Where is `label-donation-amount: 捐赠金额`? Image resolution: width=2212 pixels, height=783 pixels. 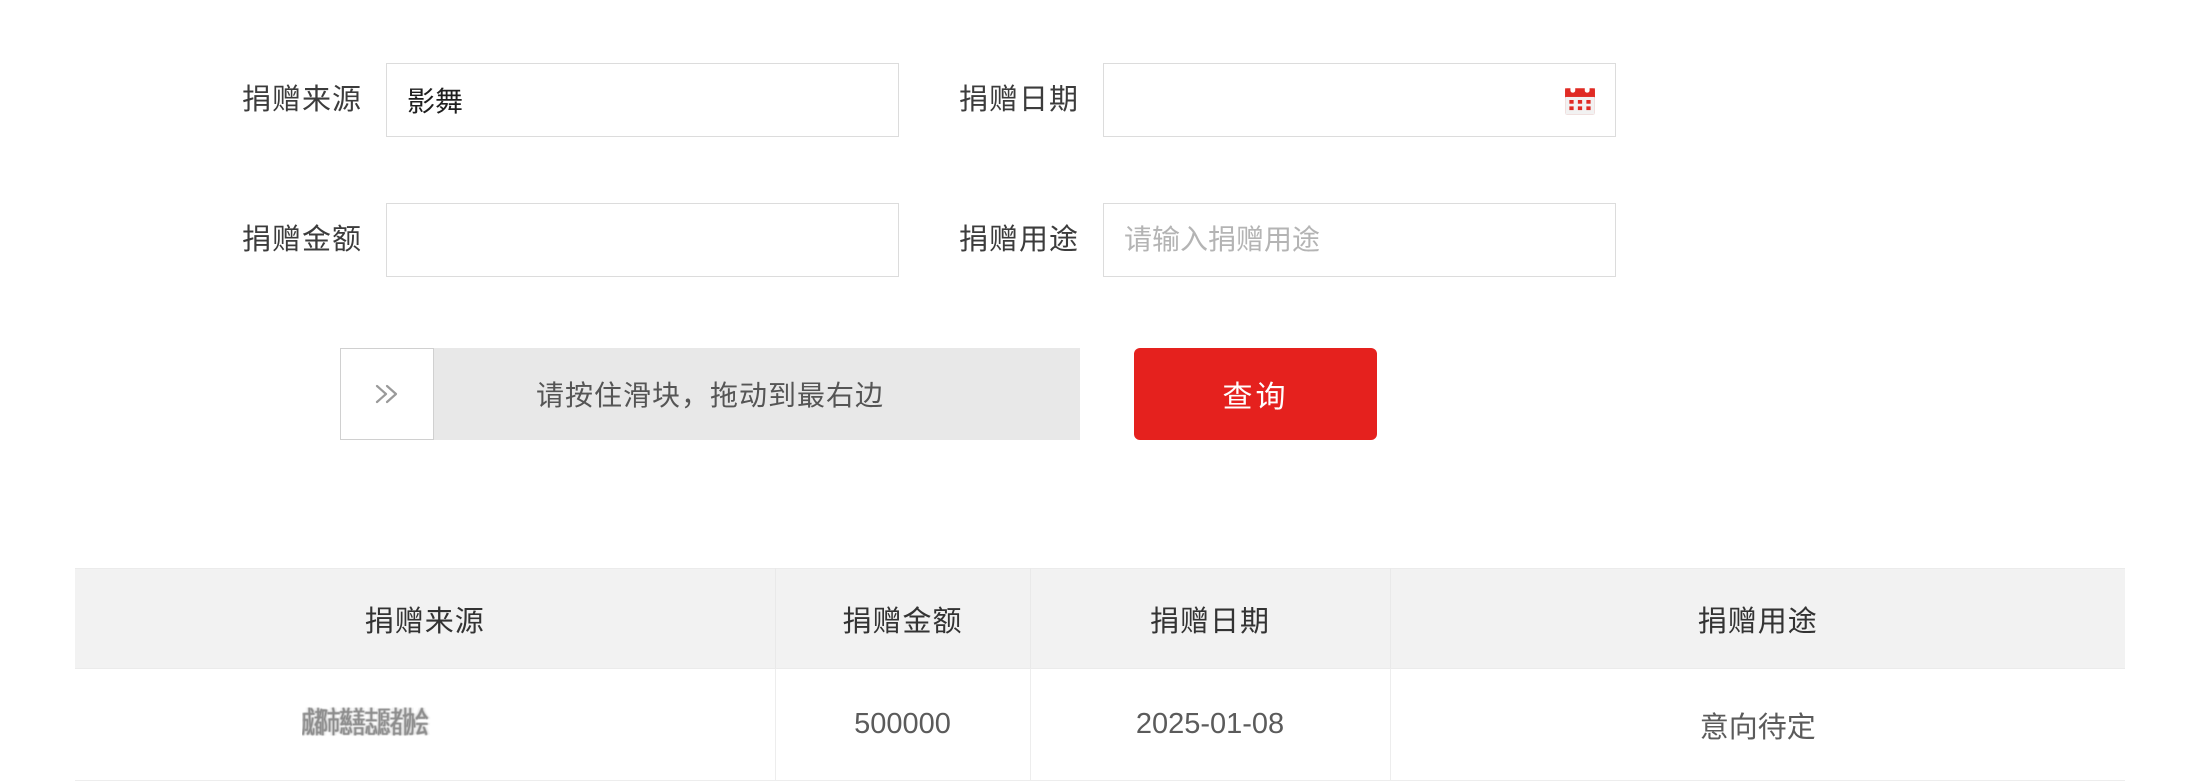
label-donation-amount: 捐赠金额 is located at coordinates (301, 240).